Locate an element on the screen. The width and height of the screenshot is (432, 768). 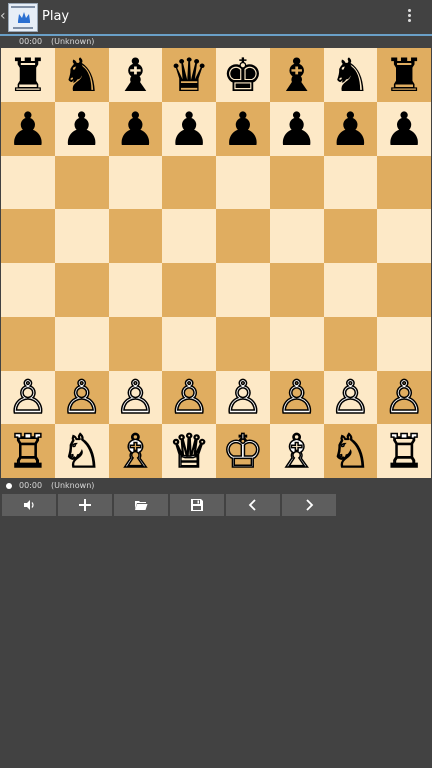
board-square-e2: ♙ is located at coordinates (243, 397).